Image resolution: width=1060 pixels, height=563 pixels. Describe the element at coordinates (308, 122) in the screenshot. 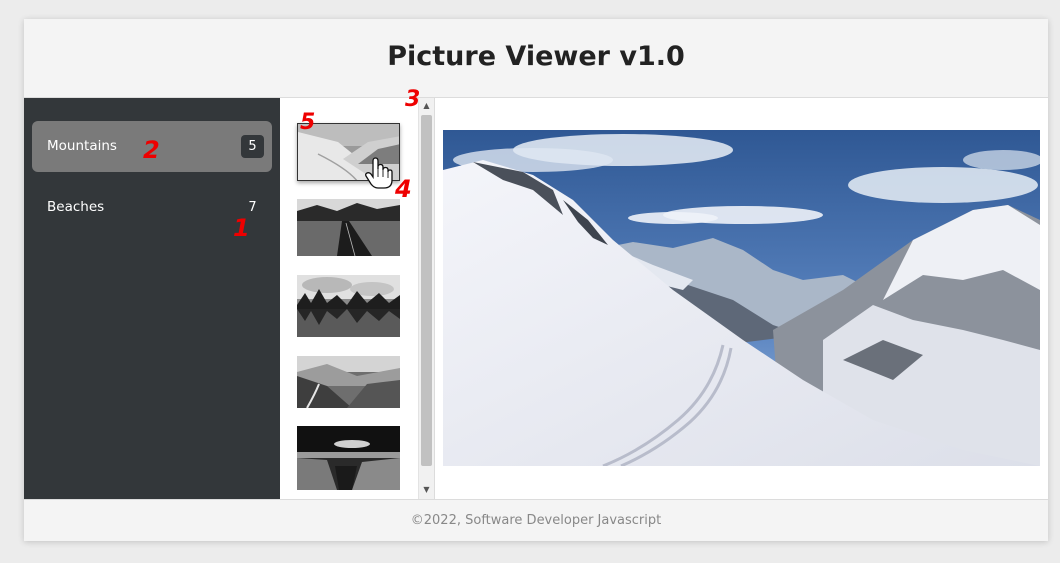

I see `annotation-marker-5: 5` at that location.